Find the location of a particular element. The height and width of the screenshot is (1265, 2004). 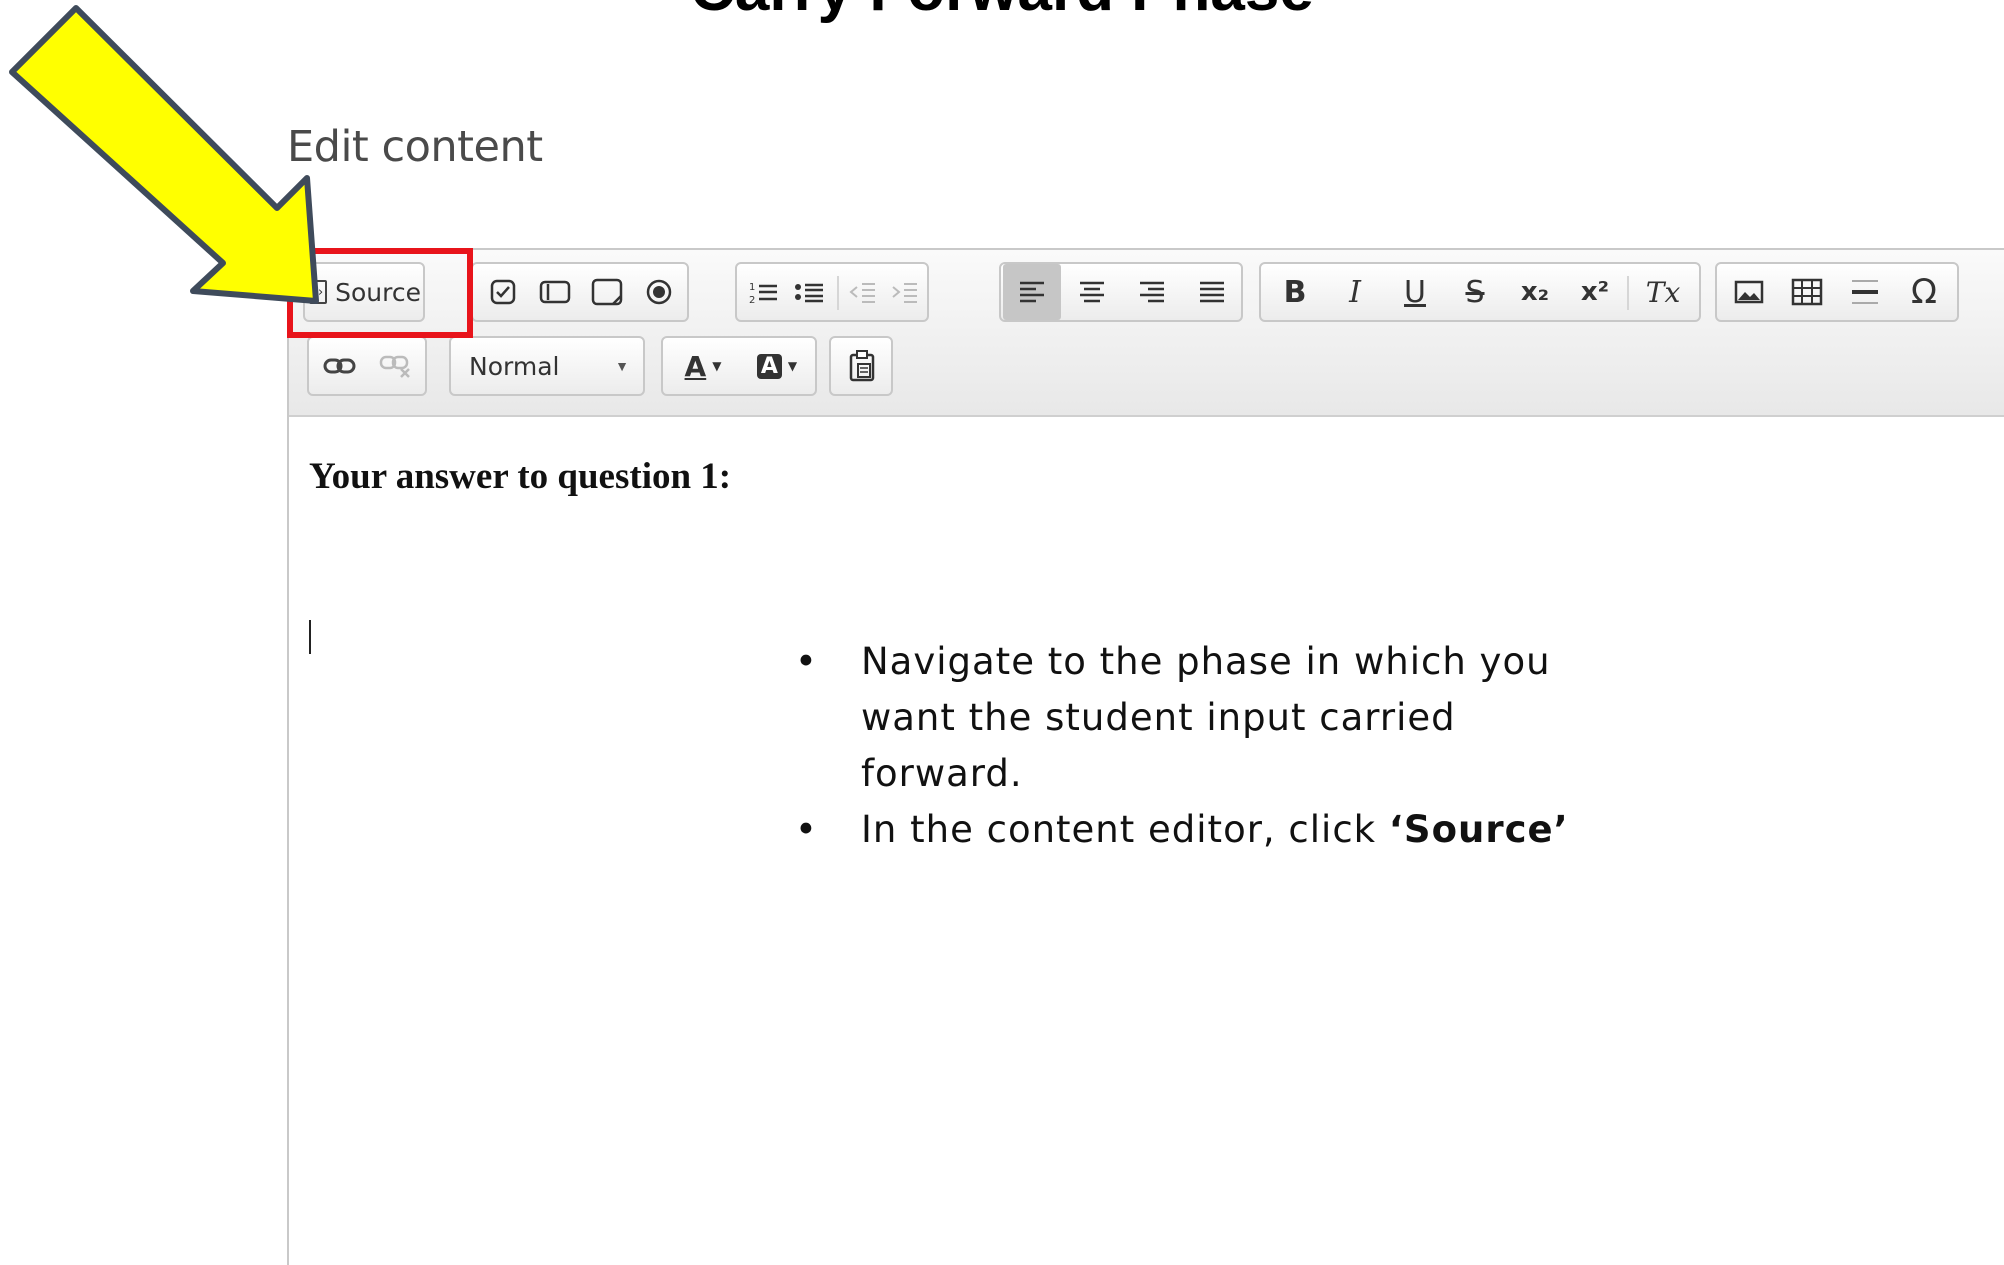

image-icon is located at coordinates (1749, 292).